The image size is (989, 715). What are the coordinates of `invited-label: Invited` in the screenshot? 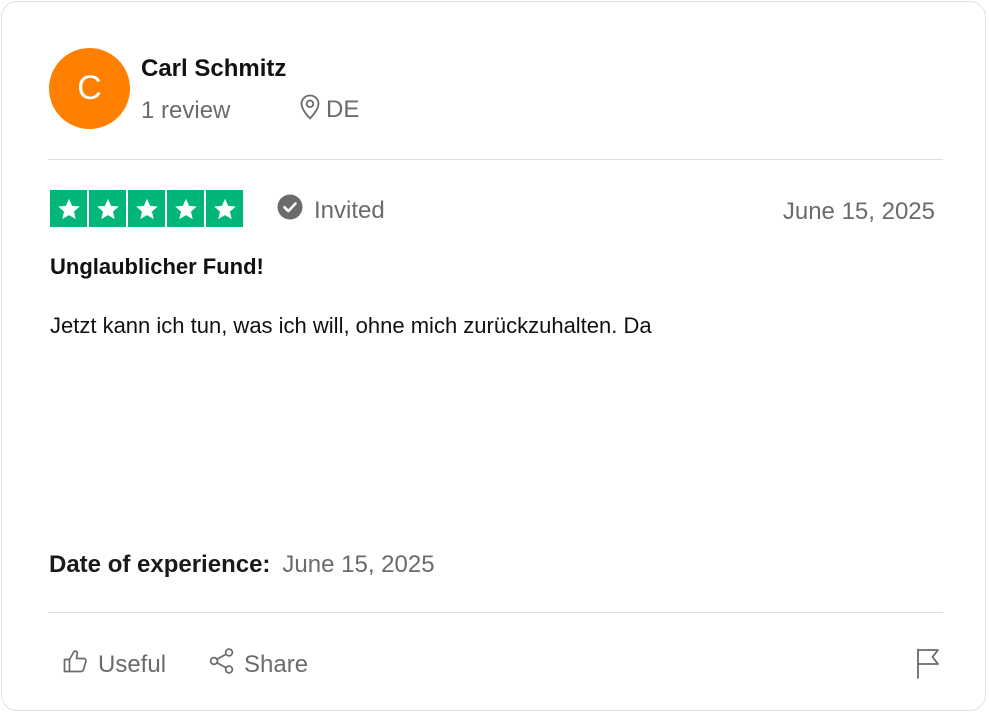 It's located at (349, 210).